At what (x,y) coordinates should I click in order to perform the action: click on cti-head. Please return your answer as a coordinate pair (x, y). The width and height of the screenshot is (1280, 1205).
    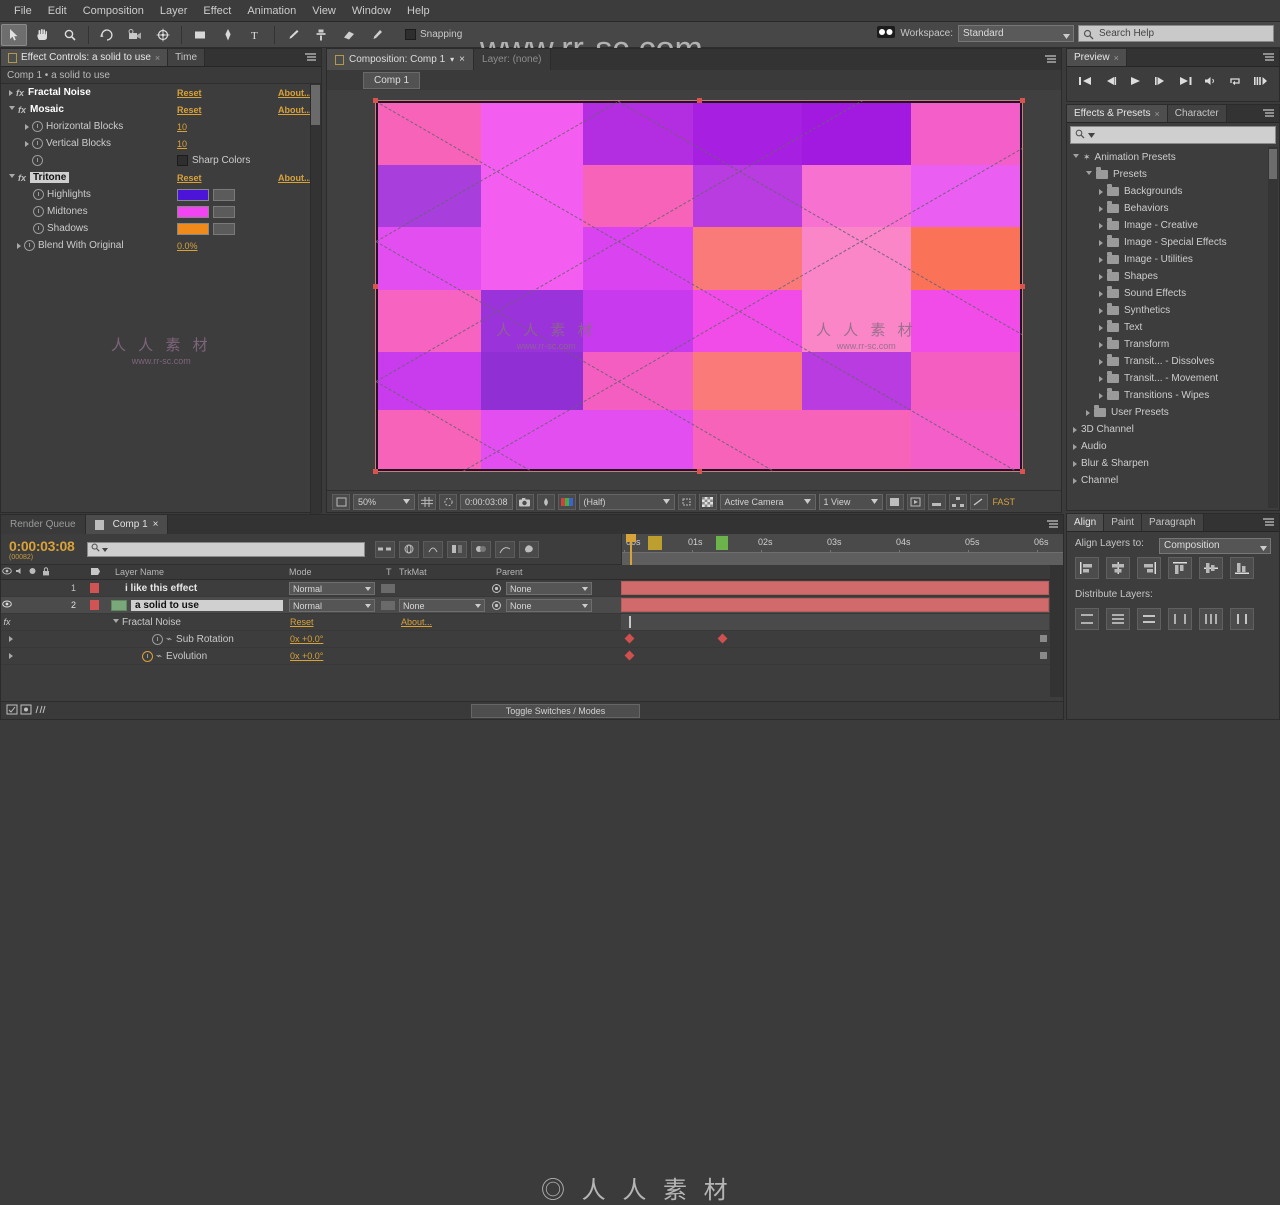
    Looking at the image, I should click on (631, 538).